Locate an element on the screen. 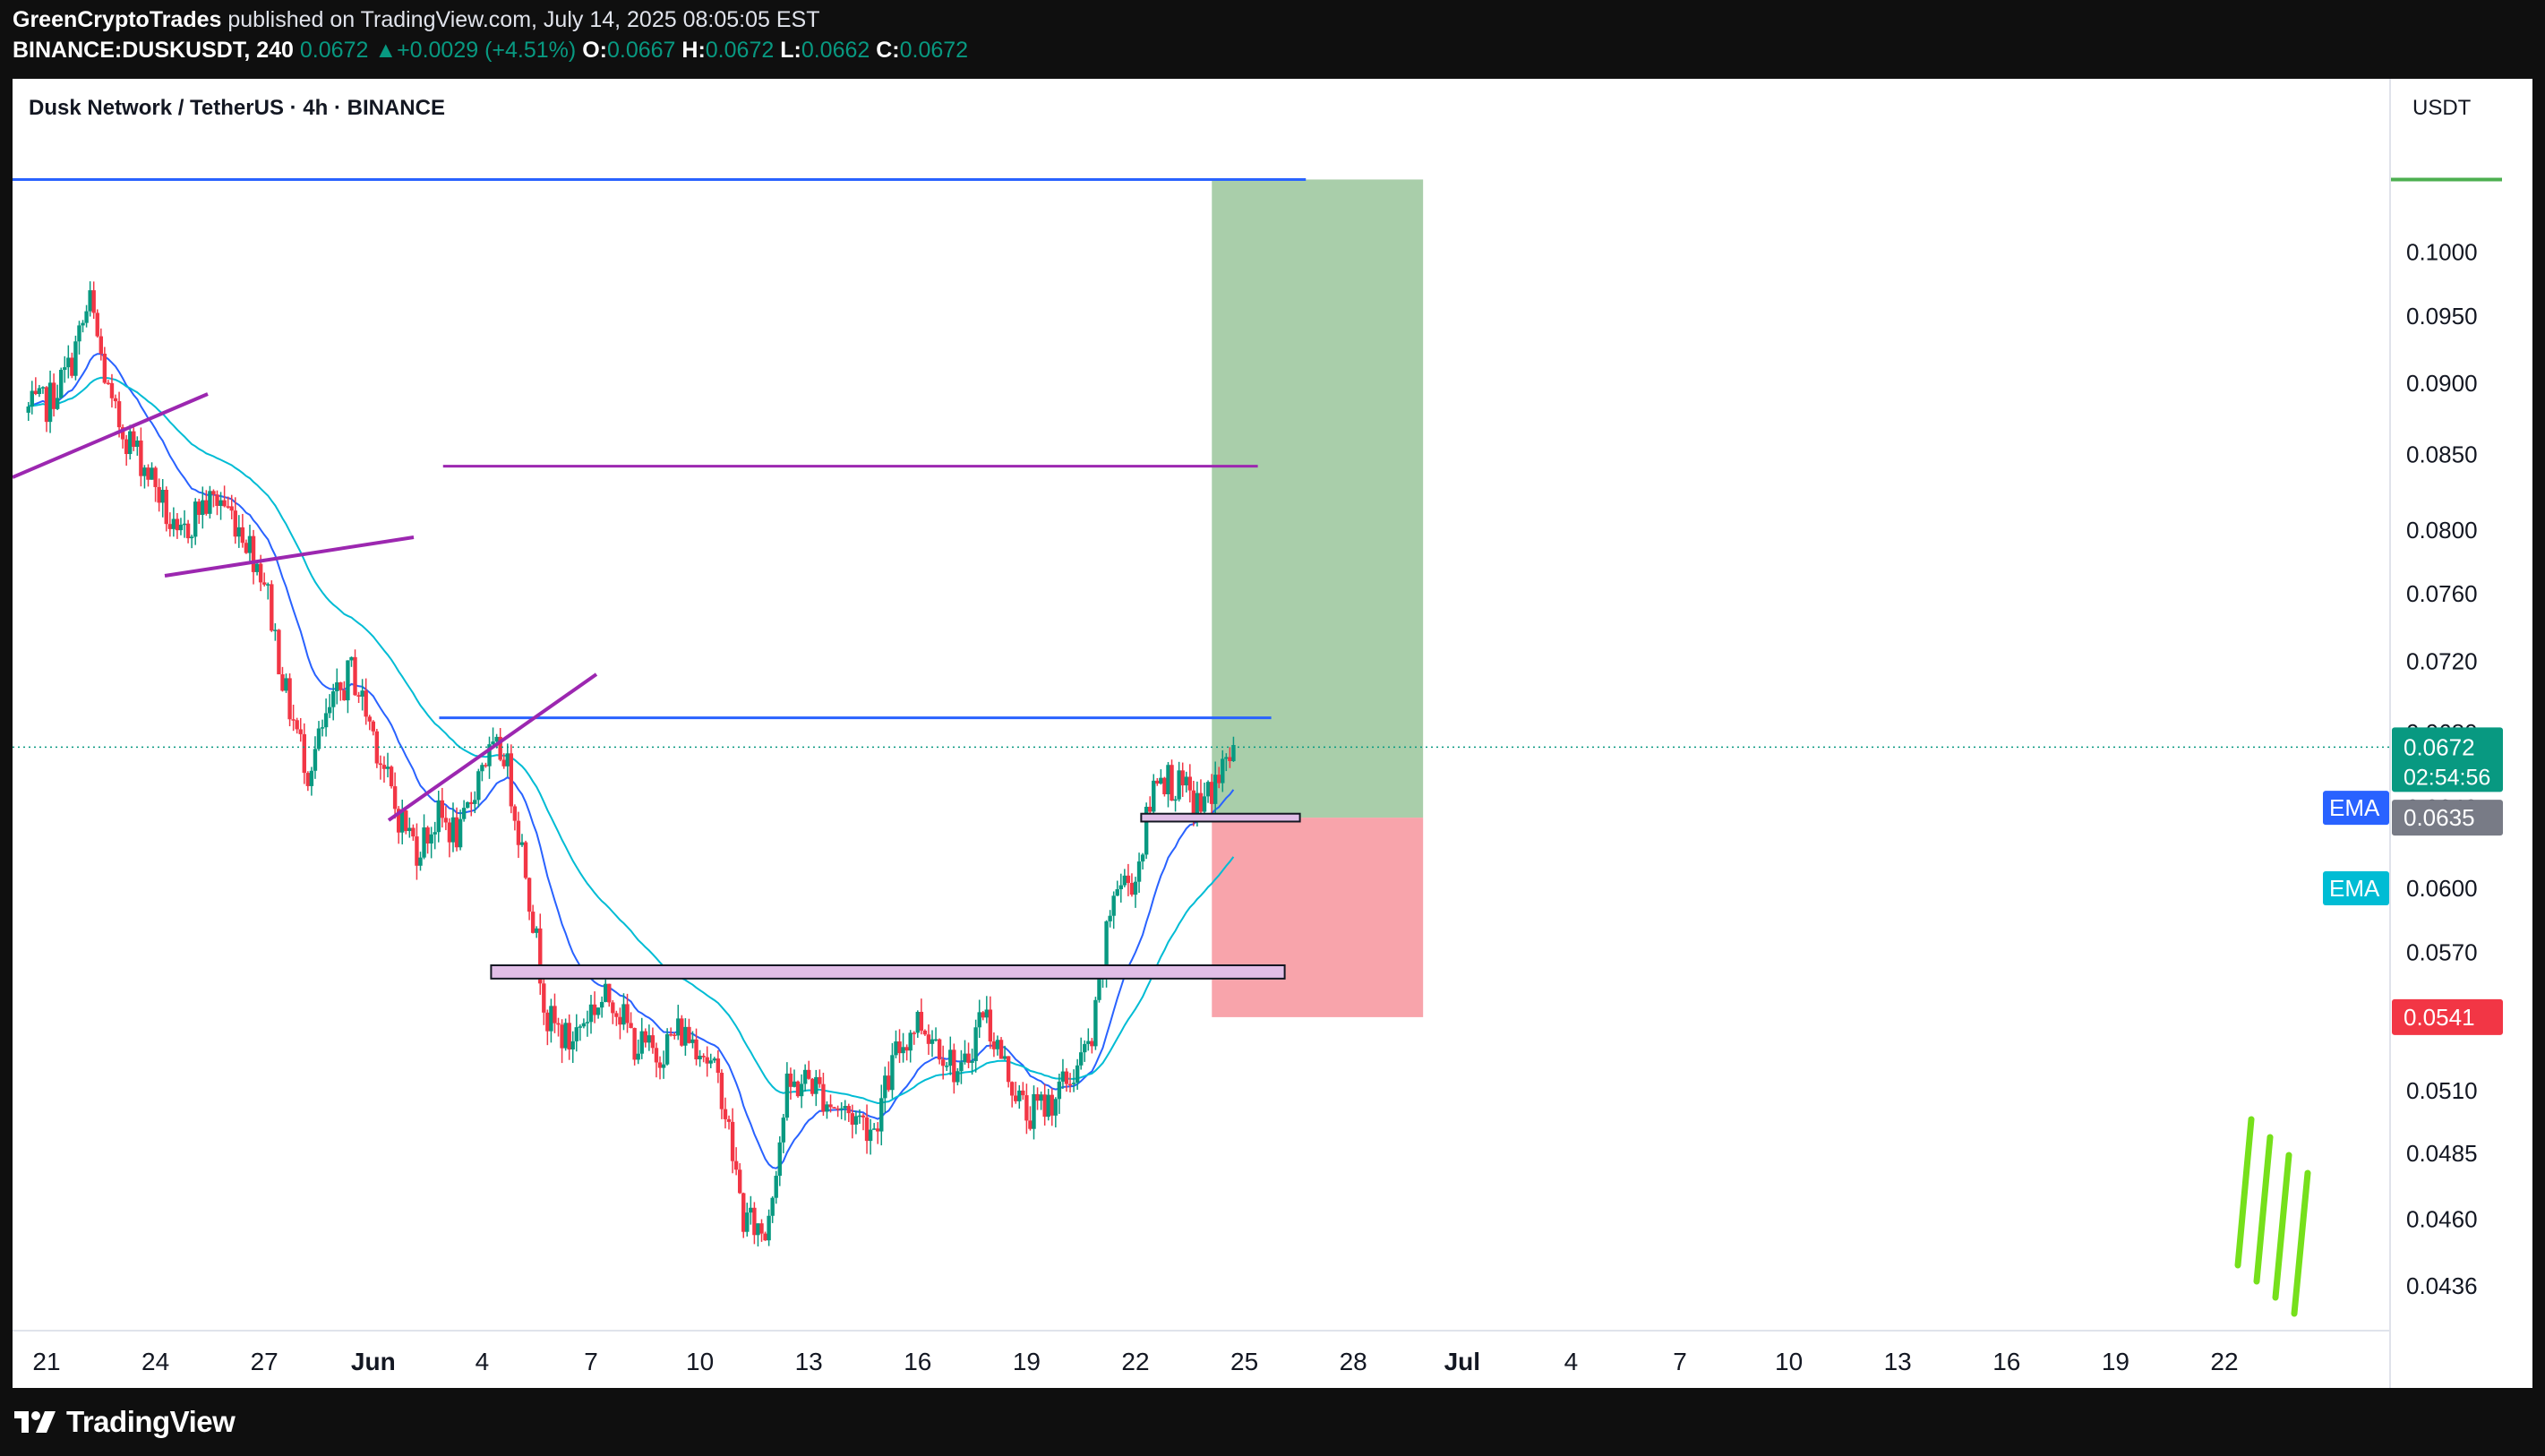 Image resolution: width=2545 pixels, height=1456 pixels. support-zone is located at coordinates (888, 972).